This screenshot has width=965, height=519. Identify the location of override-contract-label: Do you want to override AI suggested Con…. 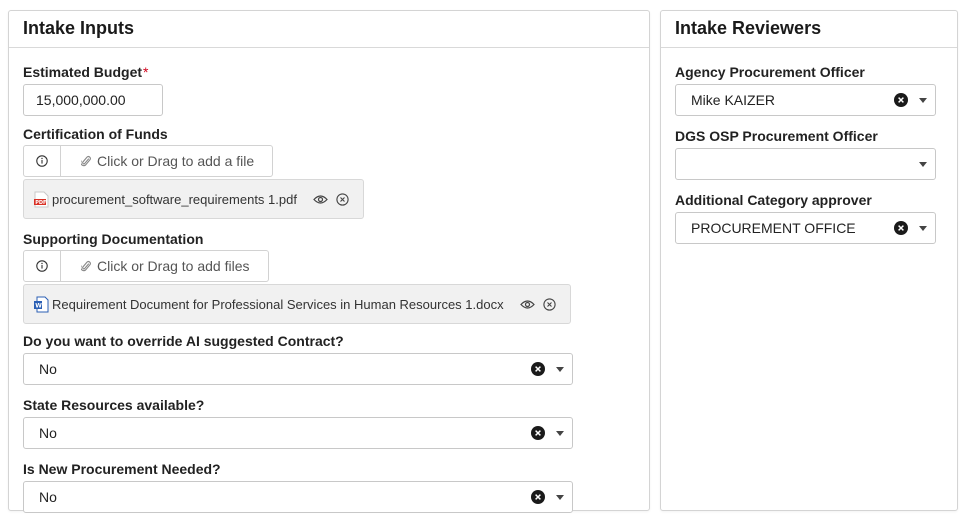
(183, 341).